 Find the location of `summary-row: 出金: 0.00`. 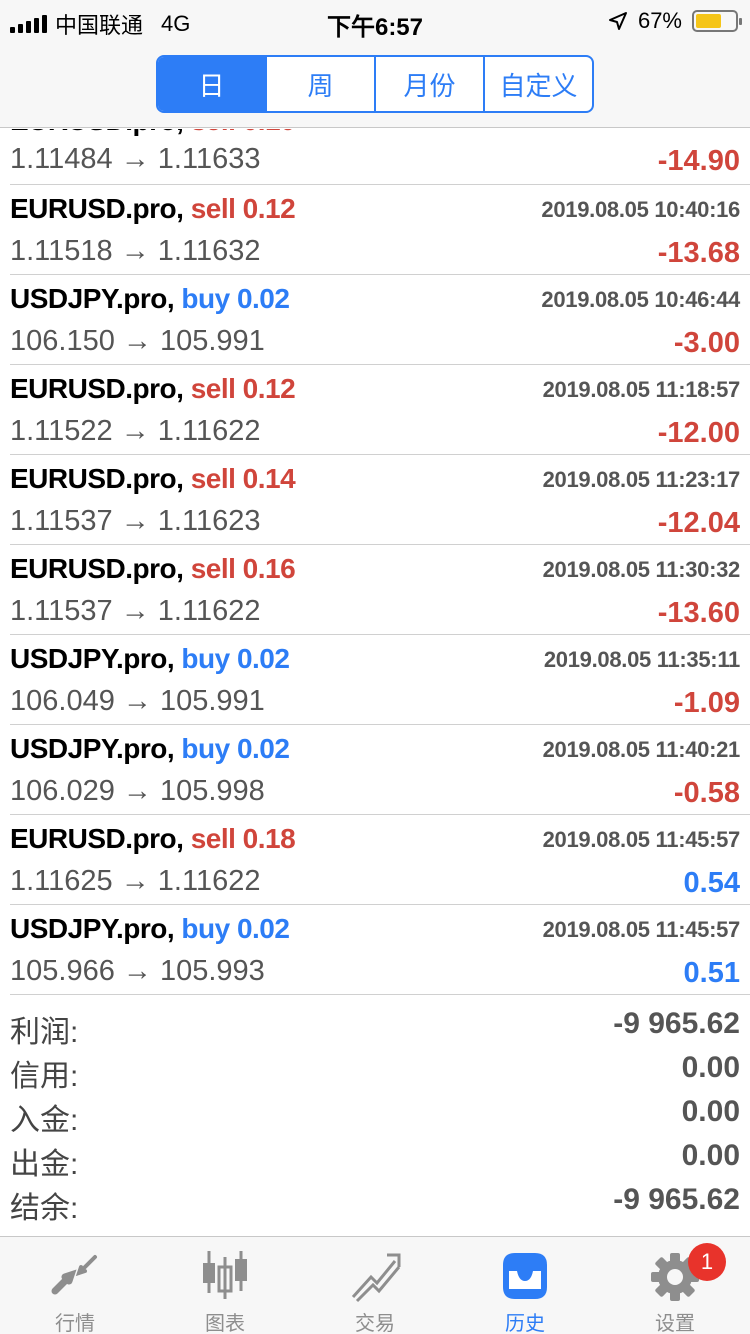

summary-row: 出金: 0.00 is located at coordinates (375, 1159).